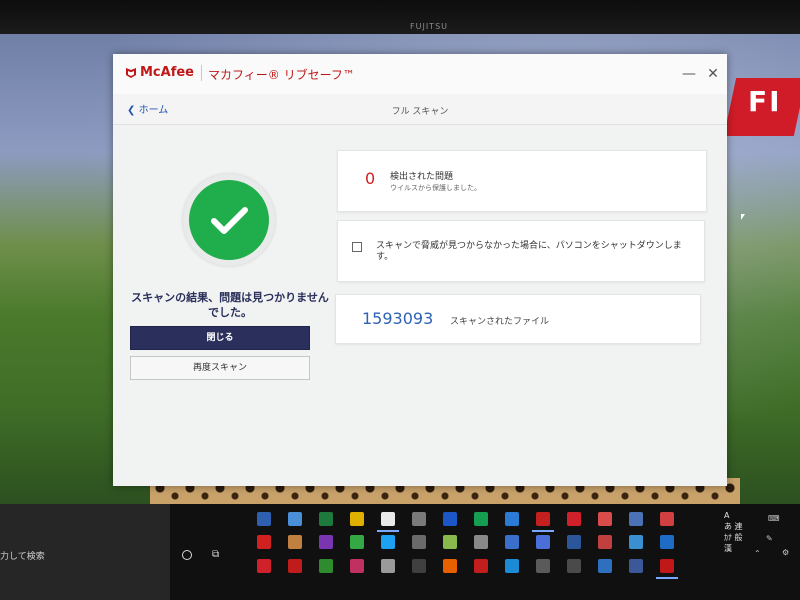 This screenshot has width=800, height=600. What do you see at coordinates (667, 519) in the screenshot?
I see `app-plus-icon` at bounding box center [667, 519].